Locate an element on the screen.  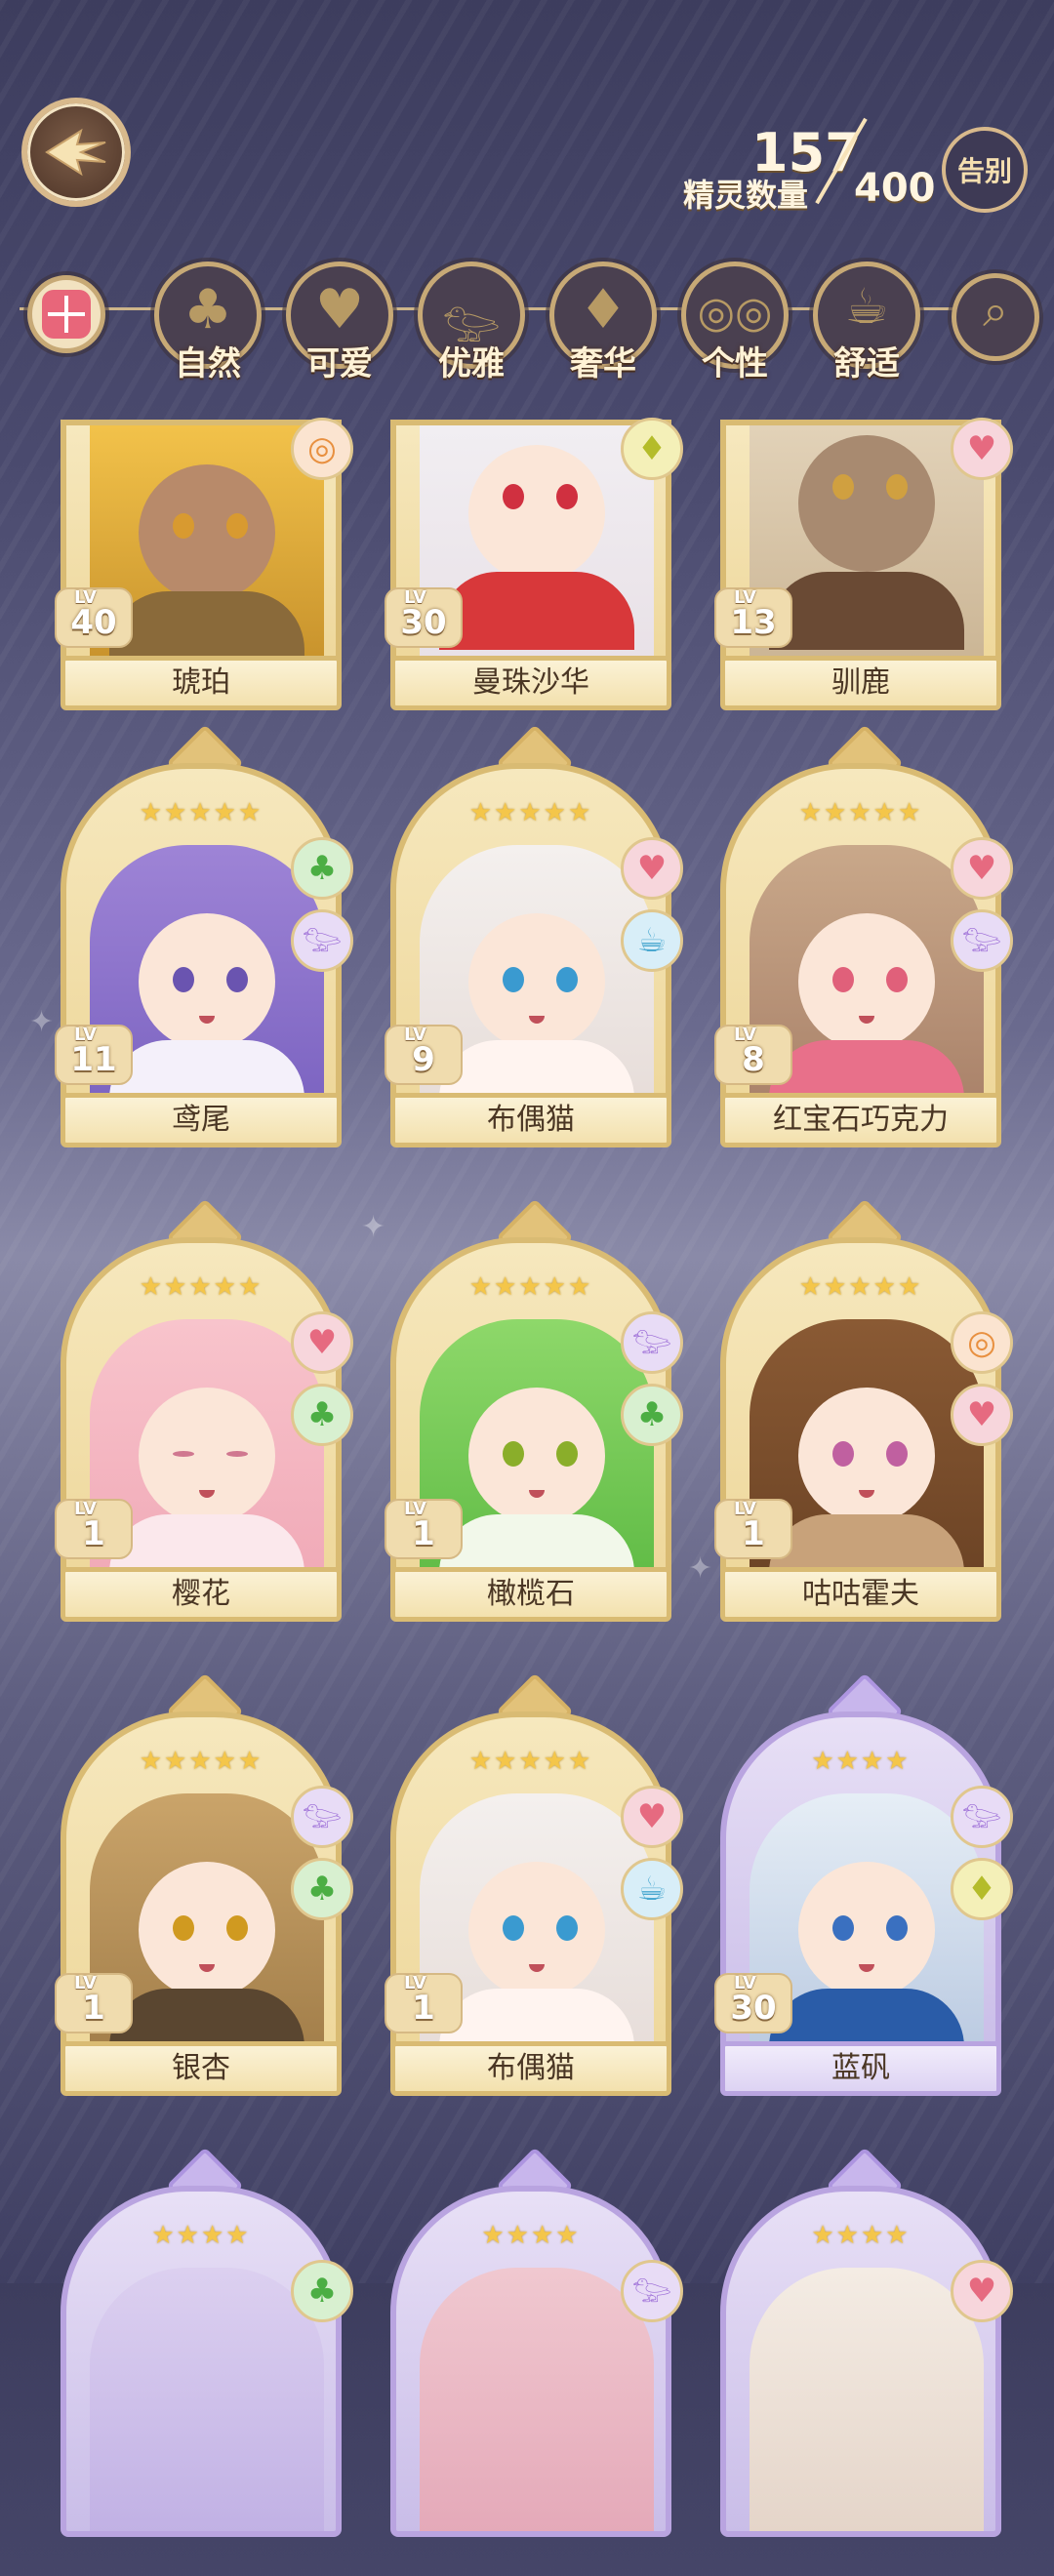
tag-badges: ♥ ☕ is located at coordinates (652, 909).